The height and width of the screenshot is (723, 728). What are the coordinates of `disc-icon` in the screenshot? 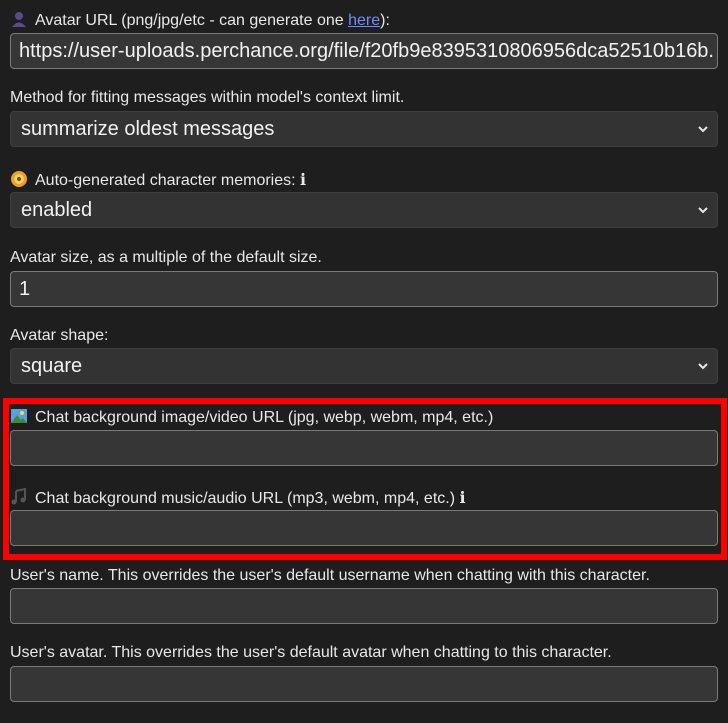 It's located at (19, 179).